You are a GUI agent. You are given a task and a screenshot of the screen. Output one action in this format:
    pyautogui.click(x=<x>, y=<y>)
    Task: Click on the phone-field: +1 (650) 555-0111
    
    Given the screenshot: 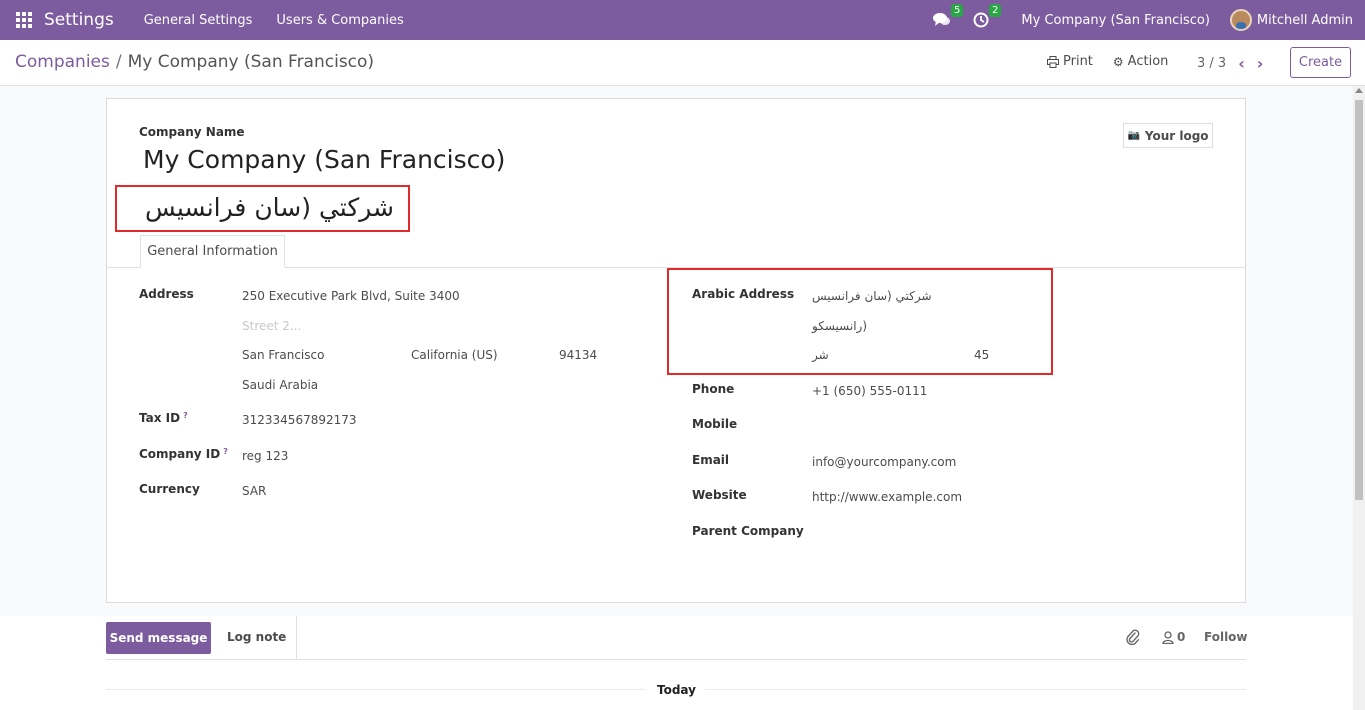 What is the action you would take?
    pyautogui.click(x=869, y=391)
    